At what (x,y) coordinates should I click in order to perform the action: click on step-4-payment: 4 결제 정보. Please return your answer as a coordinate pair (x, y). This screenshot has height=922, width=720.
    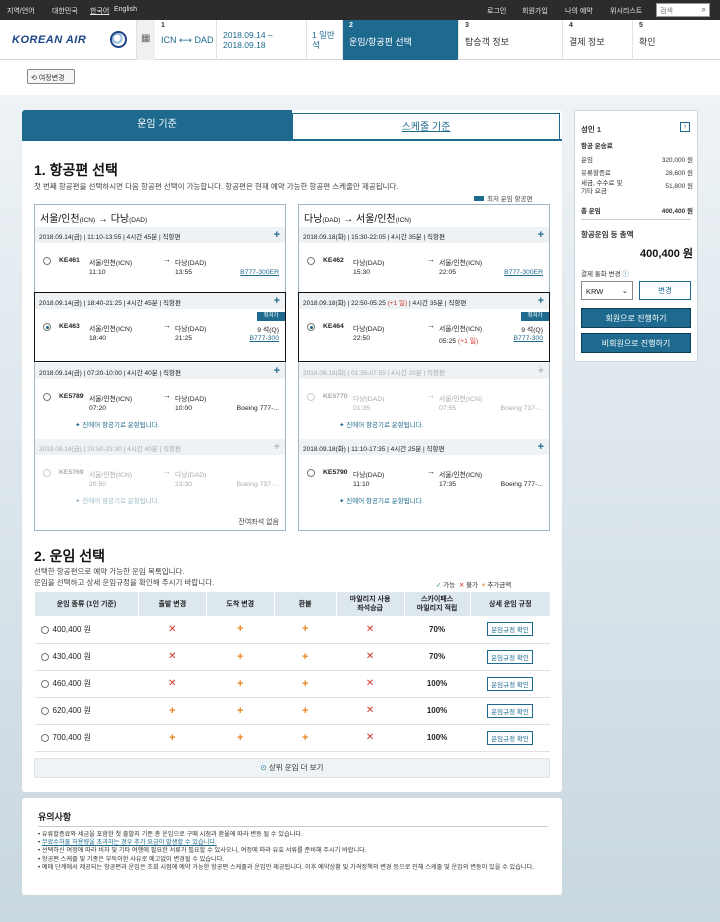
    Looking at the image, I should click on (597, 40).